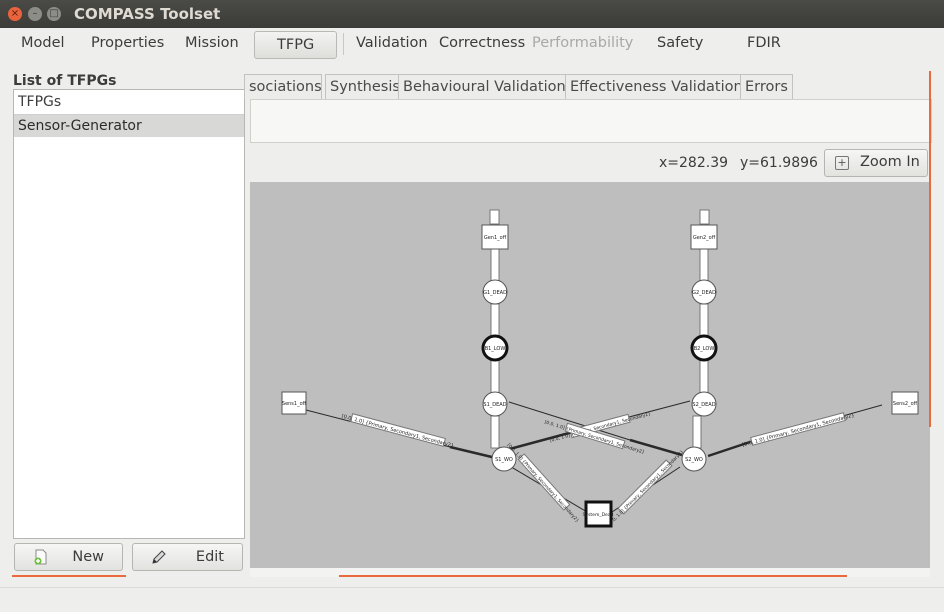 This screenshot has height=612, width=944. What do you see at coordinates (482, 43) in the screenshot?
I see `menu-correctness: Correctness` at bounding box center [482, 43].